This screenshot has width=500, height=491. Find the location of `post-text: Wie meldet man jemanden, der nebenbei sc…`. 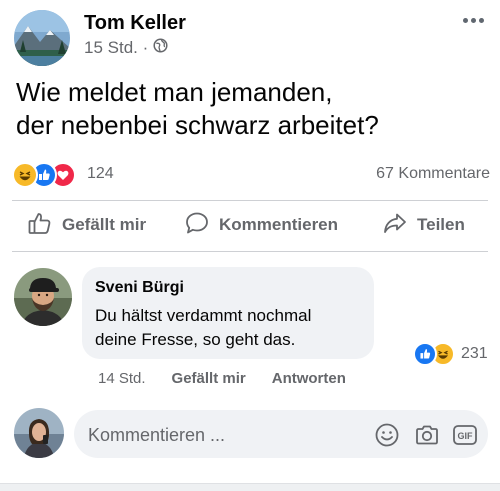

post-text: Wie meldet man jemanden, der nebenbei sc… is located at coordinates (251, 109).